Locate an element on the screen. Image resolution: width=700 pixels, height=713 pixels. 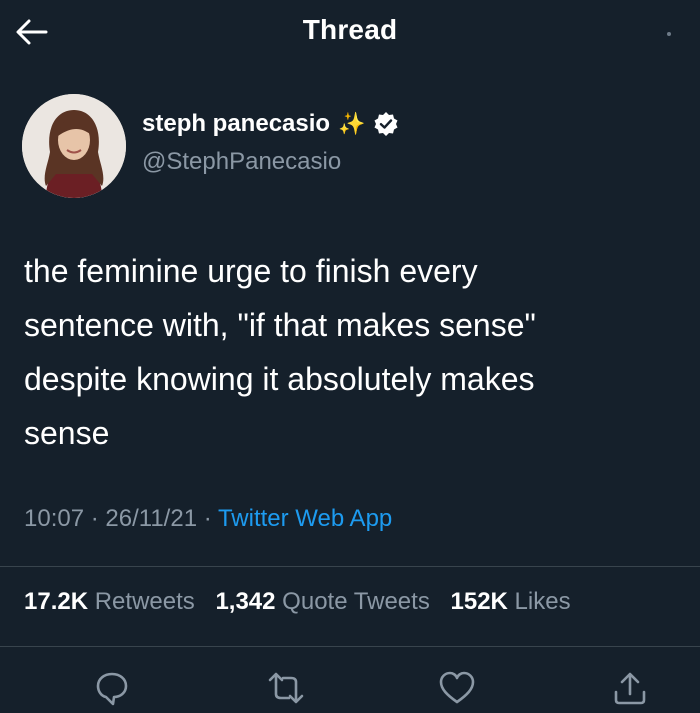
display-name-row: steph panecasio ✨ is located at coordinates (270, 124).